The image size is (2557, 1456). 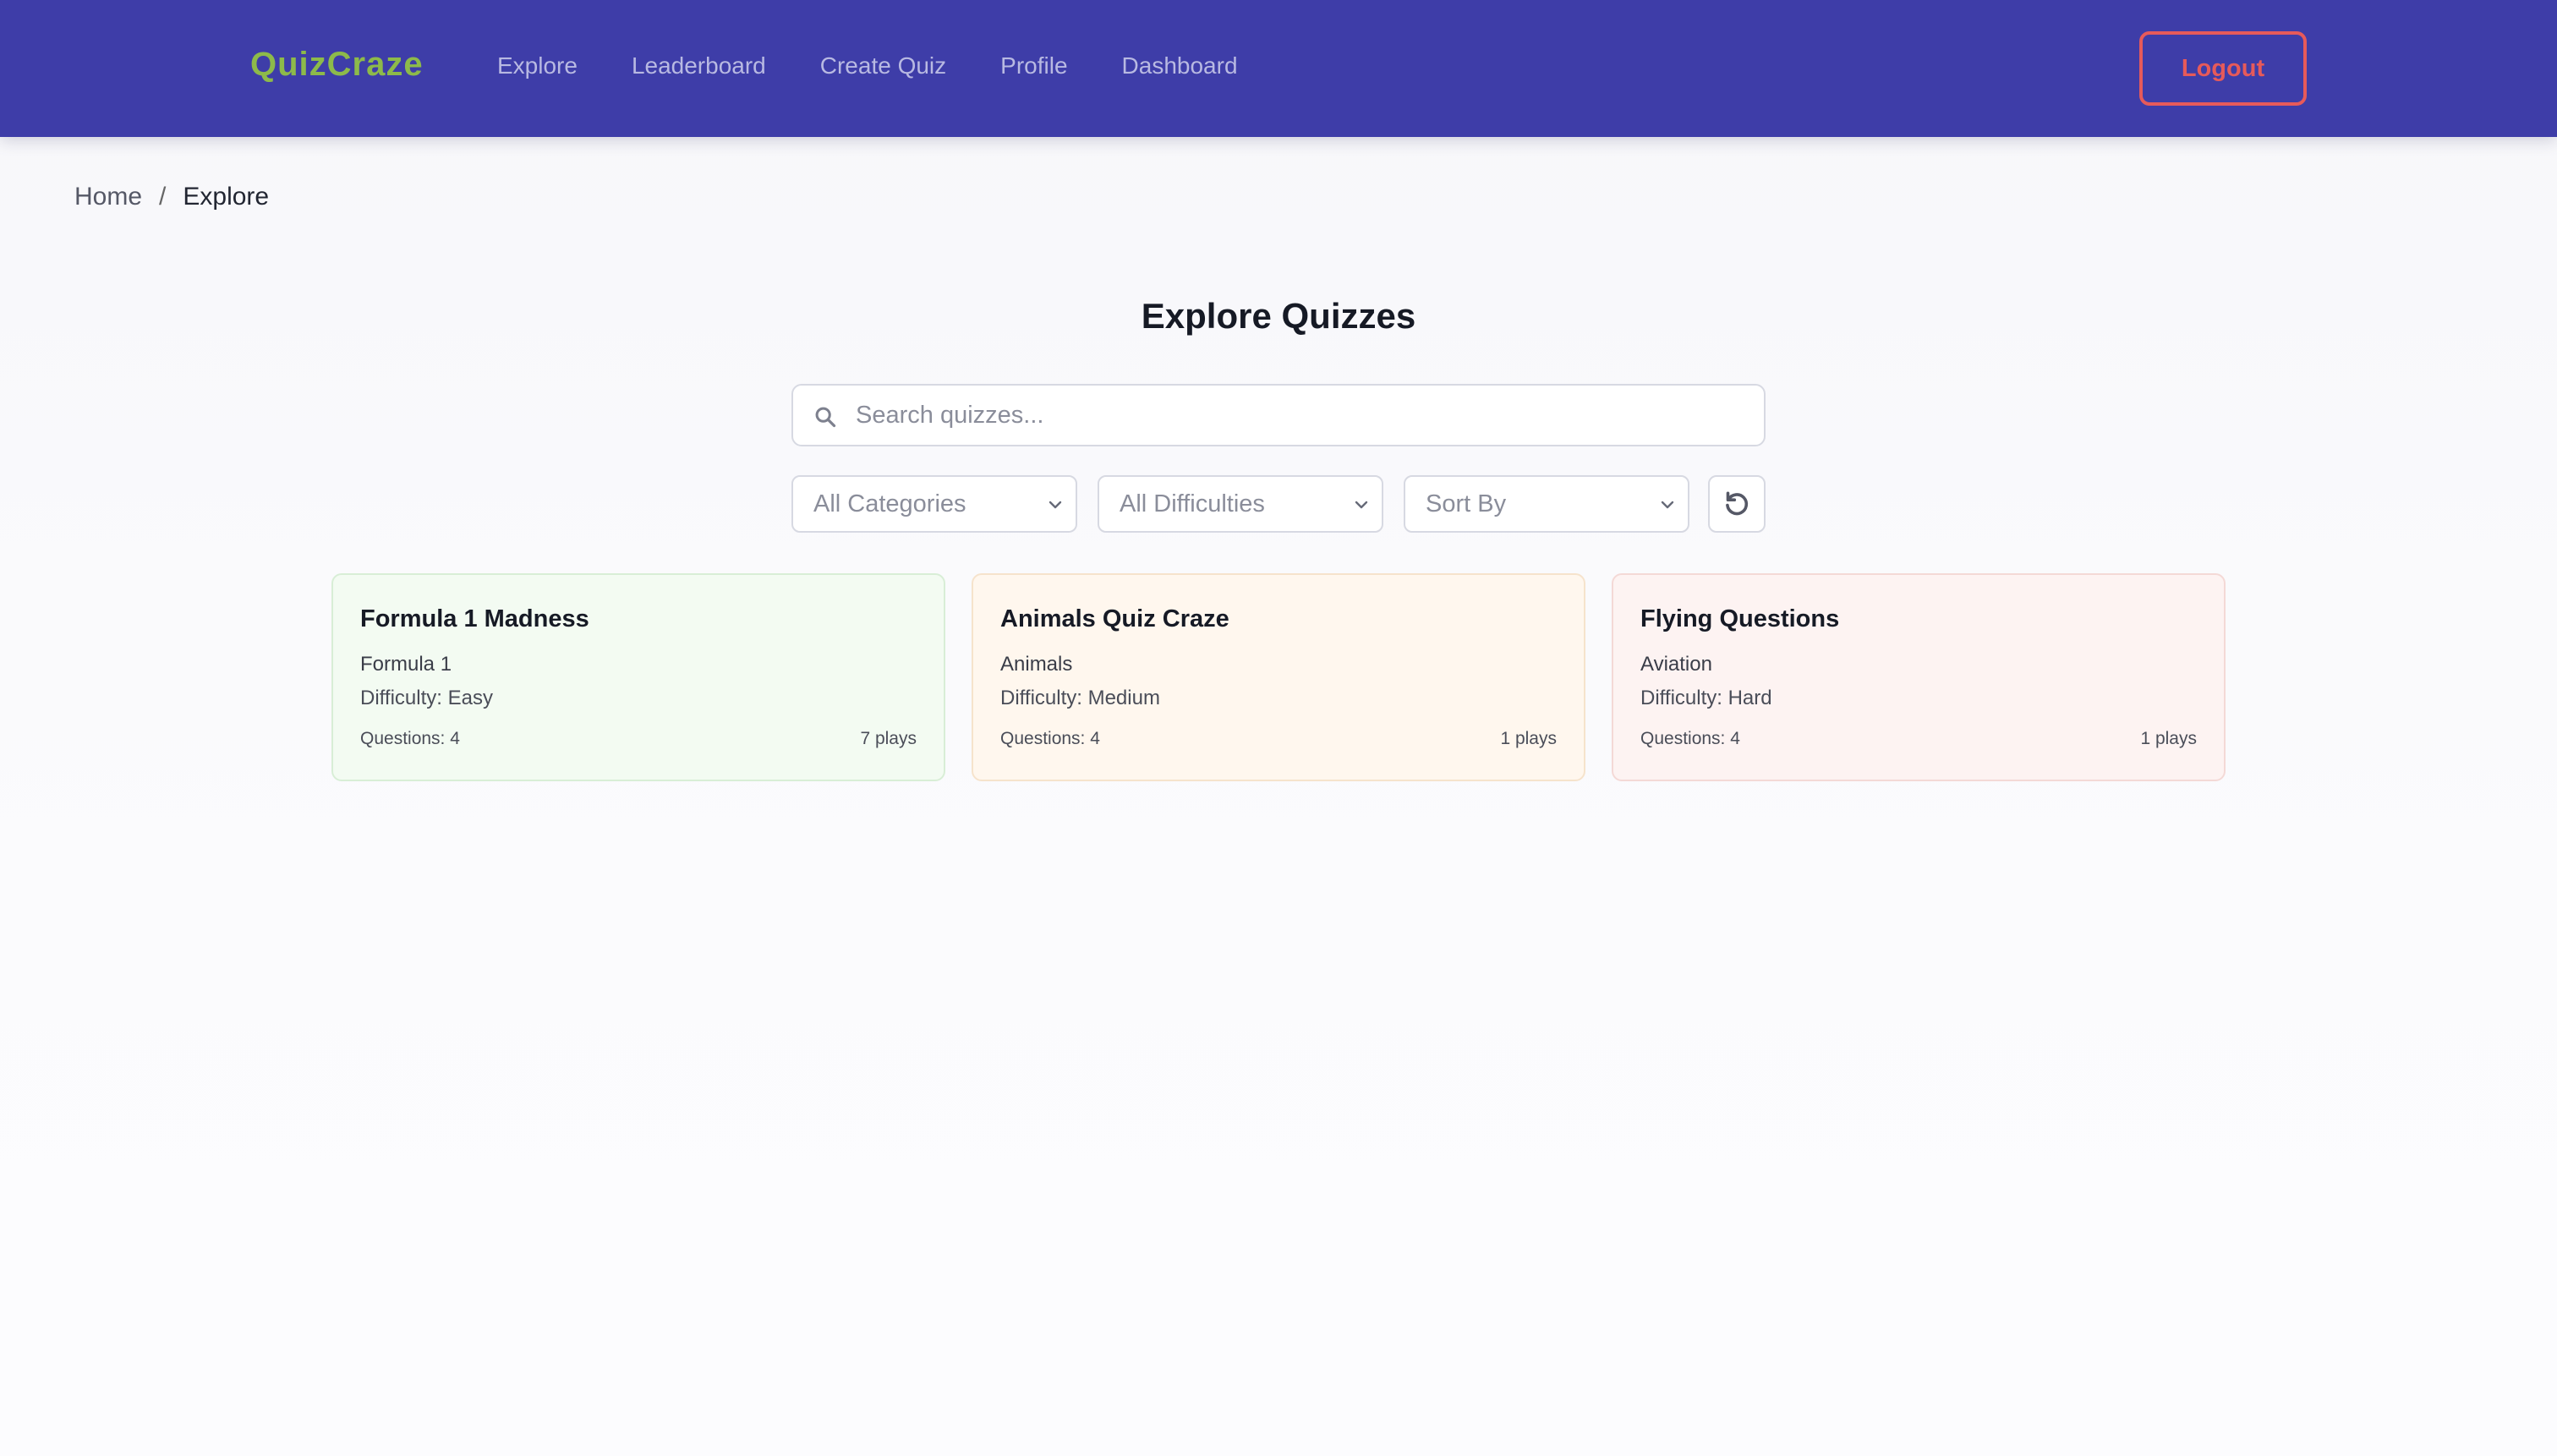 I want to click on search-icon, so click(x=825, y=417).